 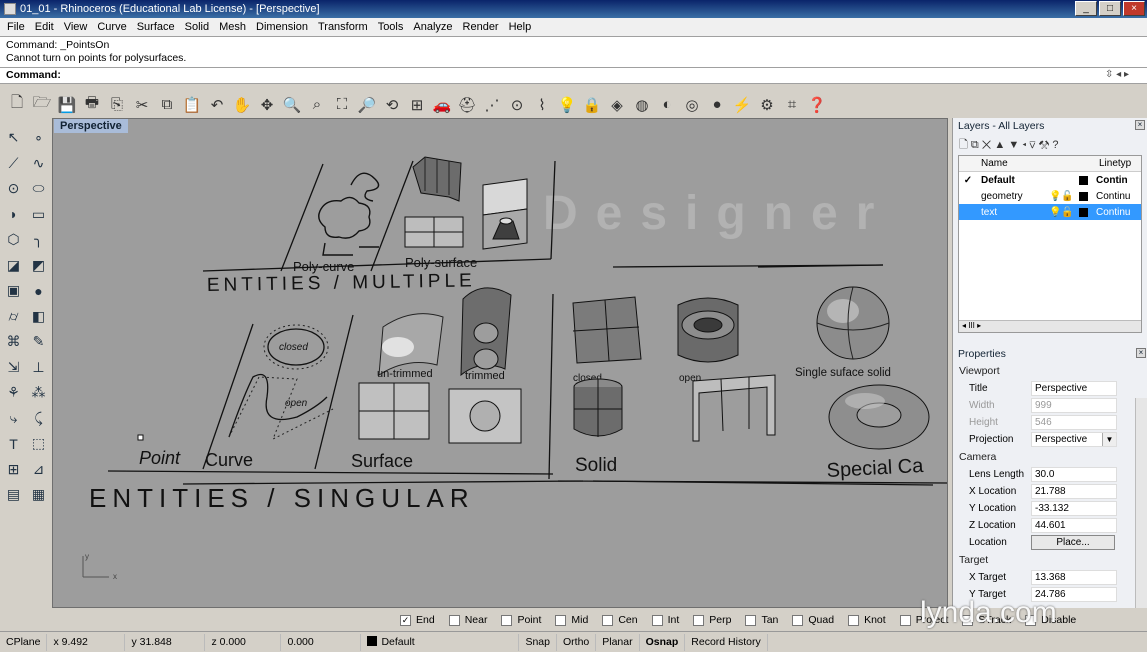 What do you see at coordinates (492, 105) in the screenshot?
I see `select-points-icon: ⋰` at bounding box center [492, 105].